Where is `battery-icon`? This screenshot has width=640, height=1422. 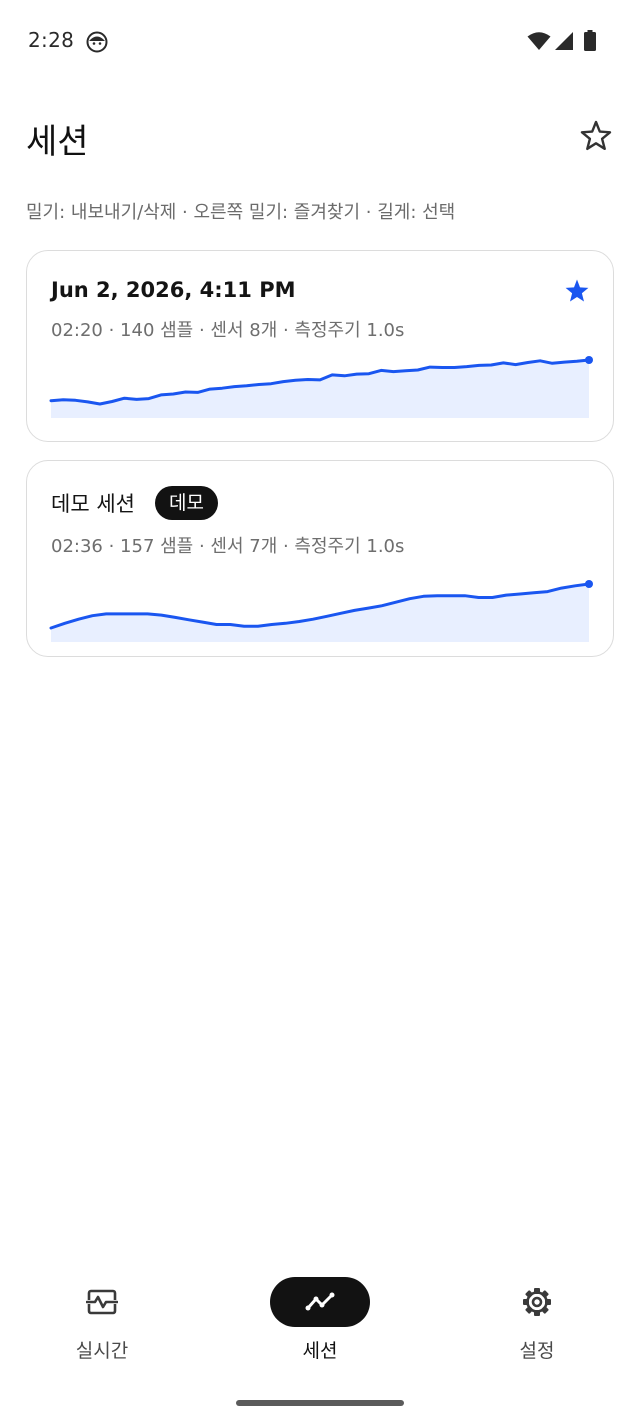 battery-icon is located at coordinates (590, 40).